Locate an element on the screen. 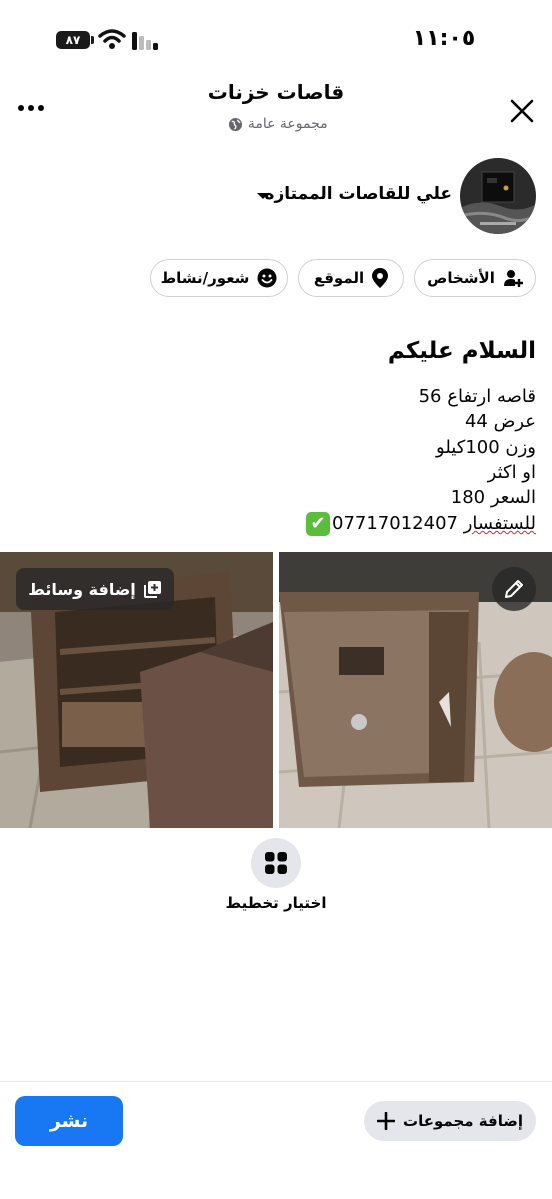  add-media-label: إضافة وسائط is located at coordinates (82, 589).